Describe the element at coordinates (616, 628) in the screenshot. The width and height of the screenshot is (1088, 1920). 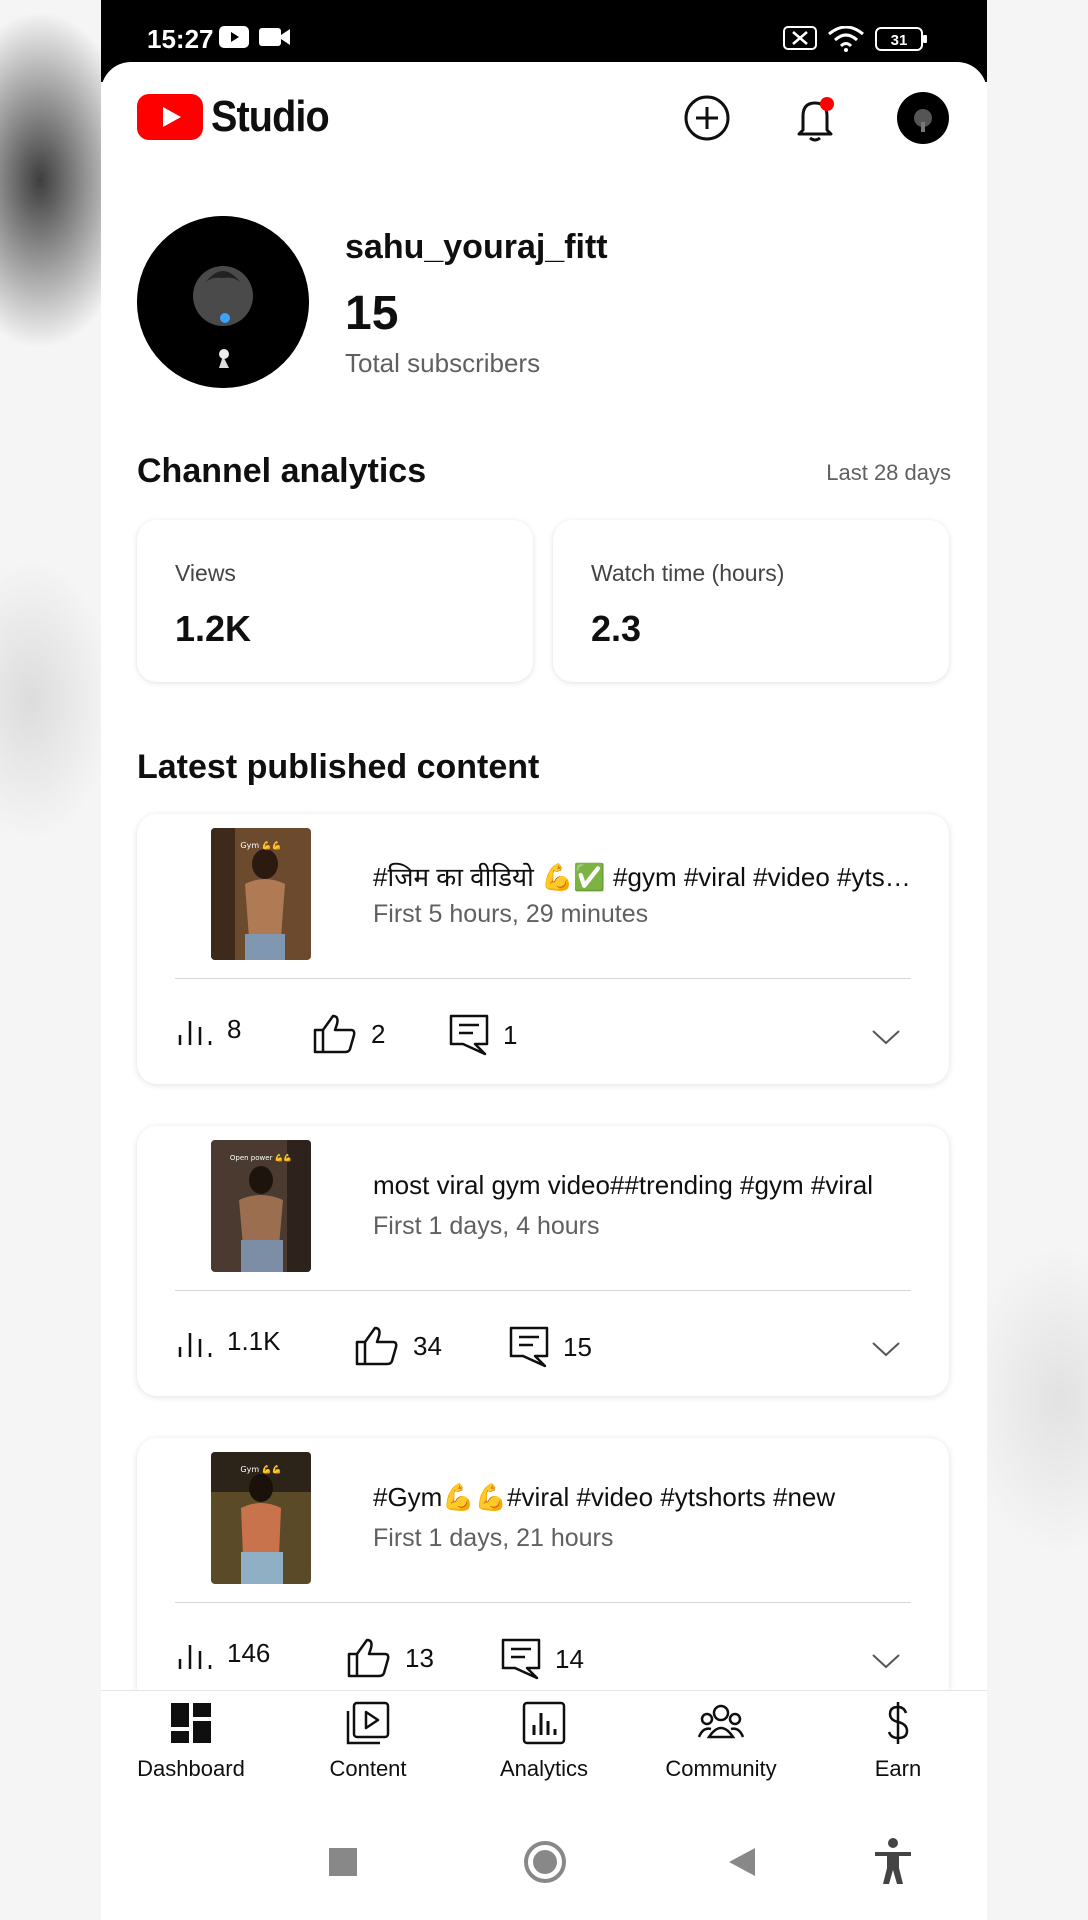
I see `watch-time-value: 2.3` at that location.